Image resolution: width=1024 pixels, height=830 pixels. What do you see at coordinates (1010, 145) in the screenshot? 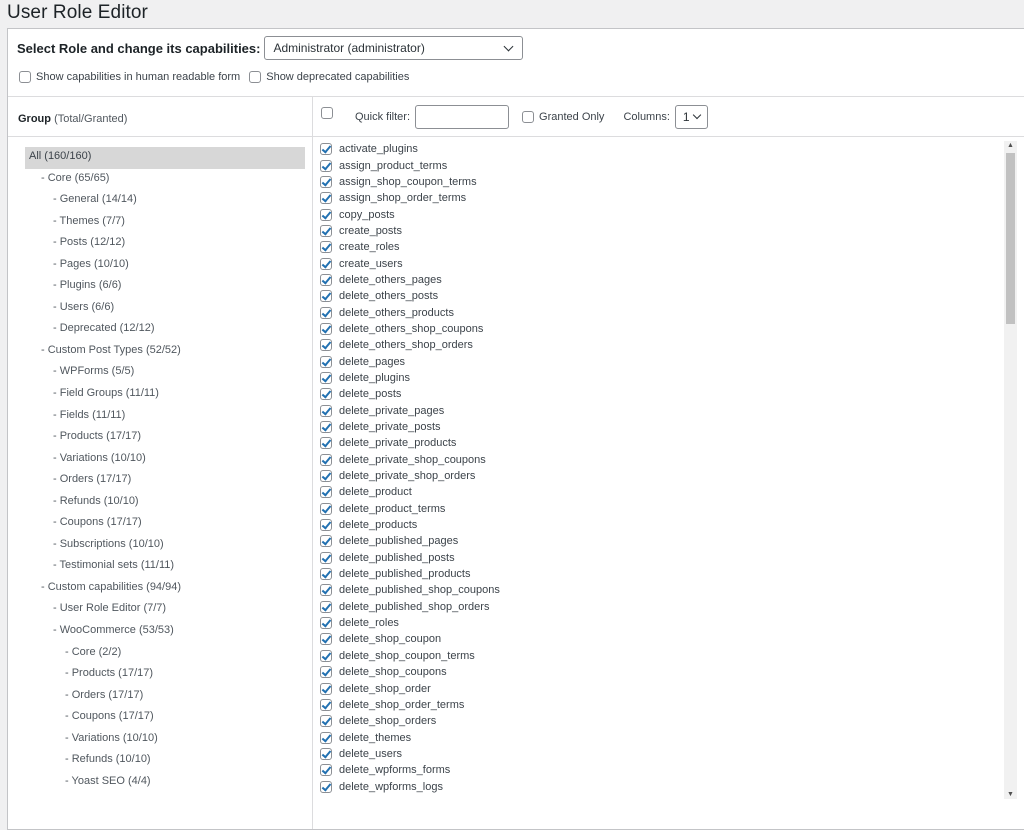
I see `scroll-up-icon: ▲` at bounding box center [1010, 145].